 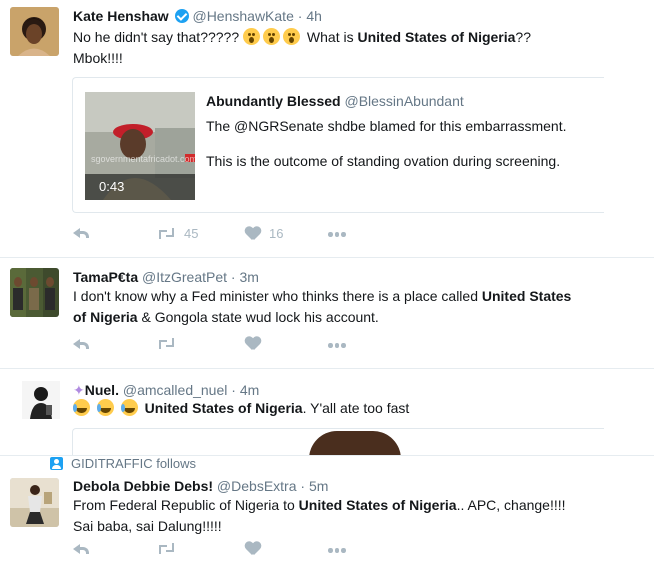 I want to click on video-watermark: sgovernmentafricadot.com, so click(x=143, y=159).